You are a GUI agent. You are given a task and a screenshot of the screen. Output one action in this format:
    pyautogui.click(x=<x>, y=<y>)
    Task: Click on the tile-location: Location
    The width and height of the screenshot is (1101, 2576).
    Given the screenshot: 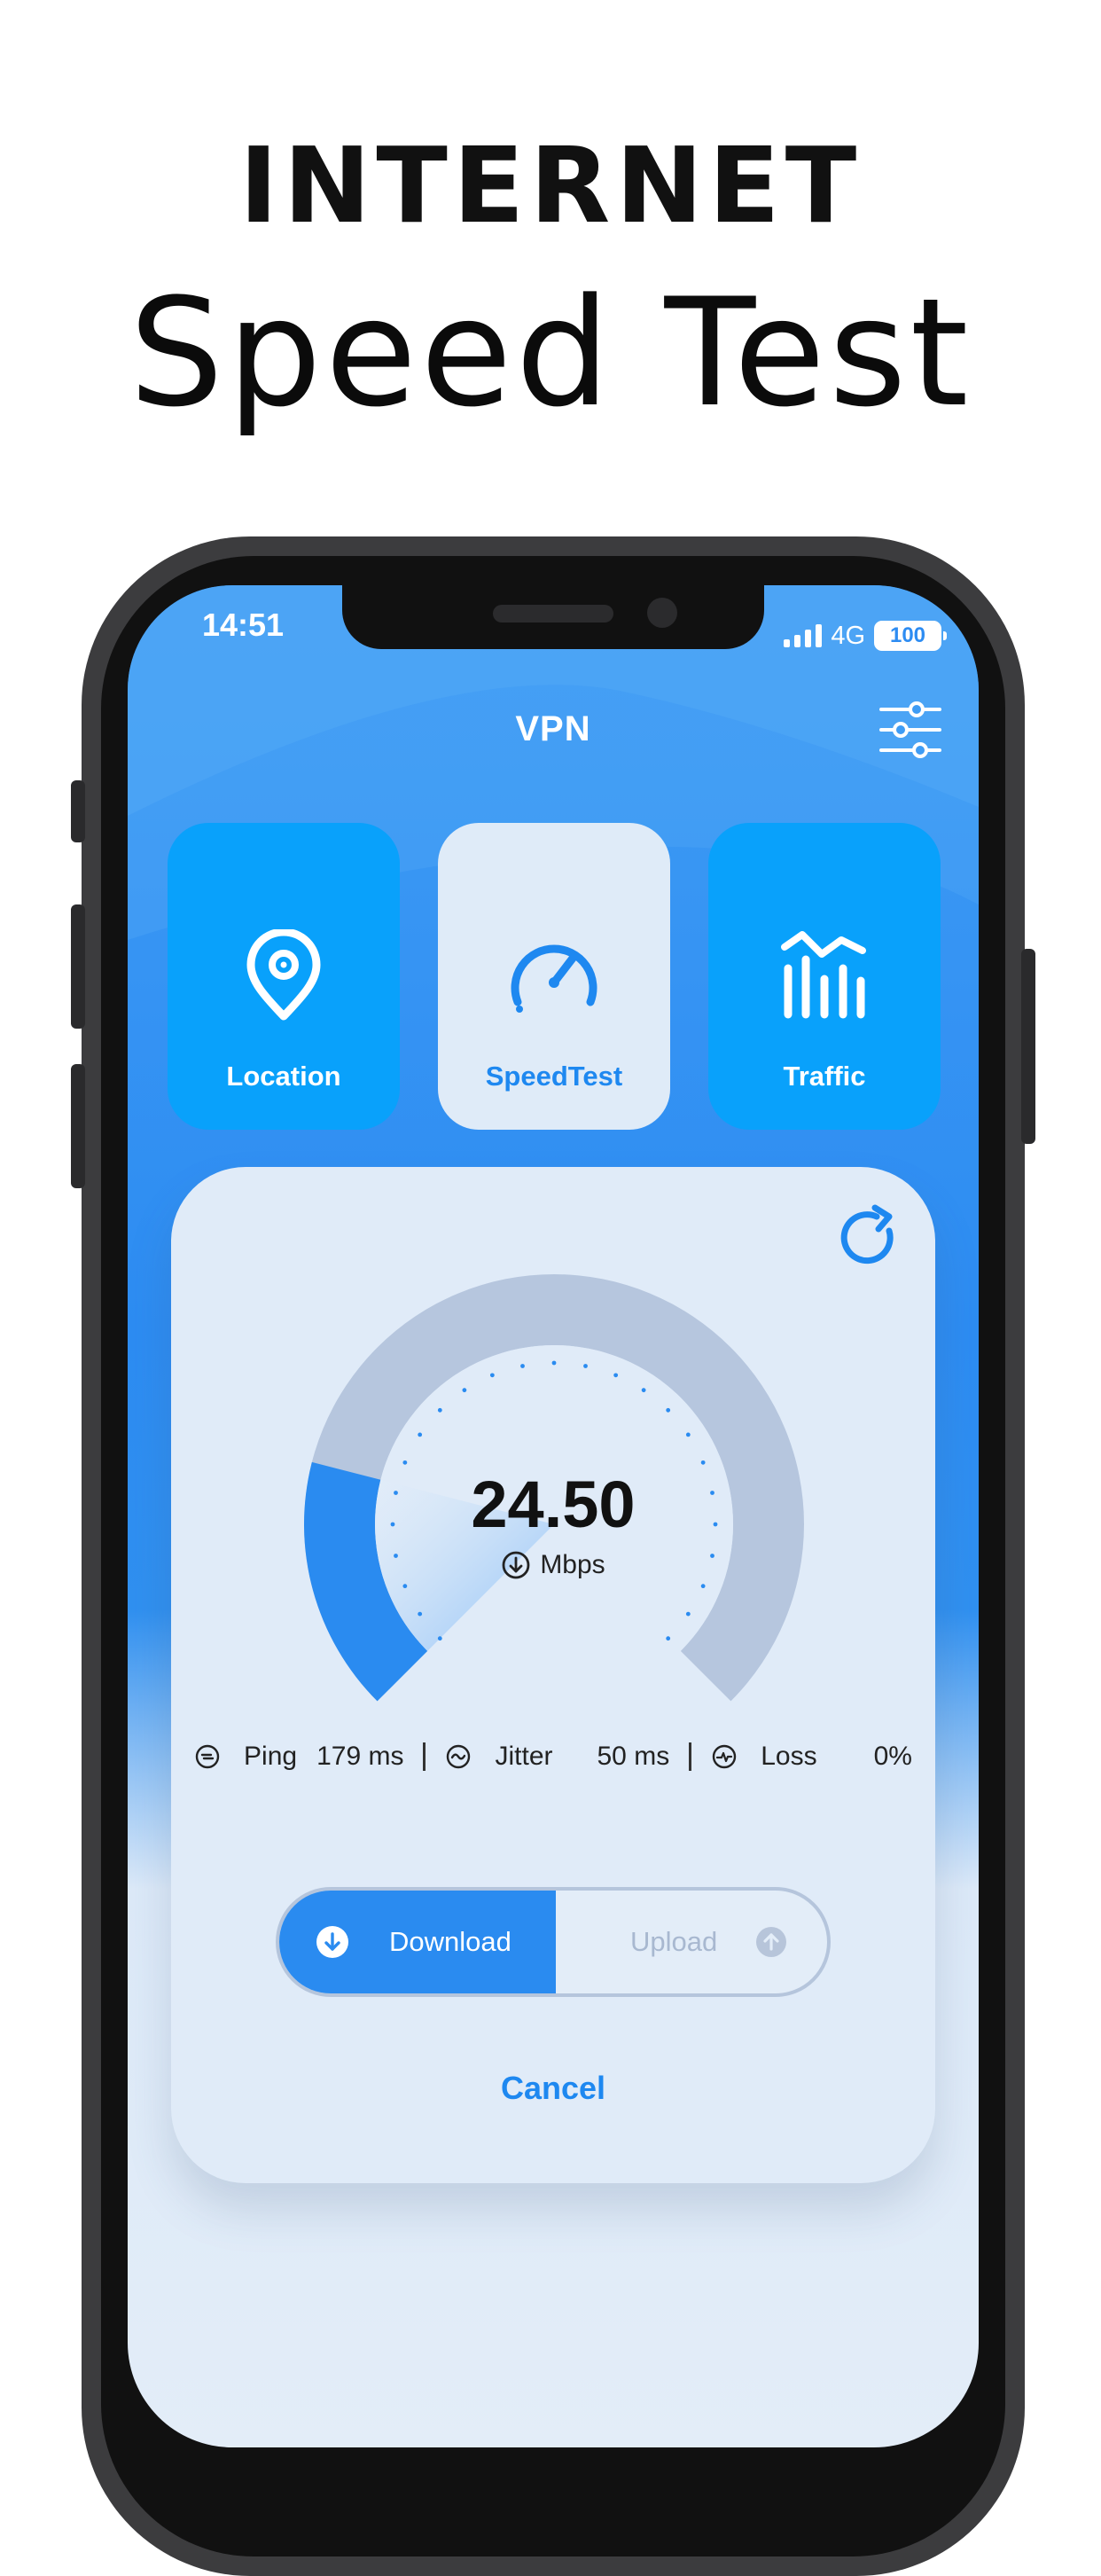 What is the action you would take?
    pyautogui.click(x=284, y=976)
    